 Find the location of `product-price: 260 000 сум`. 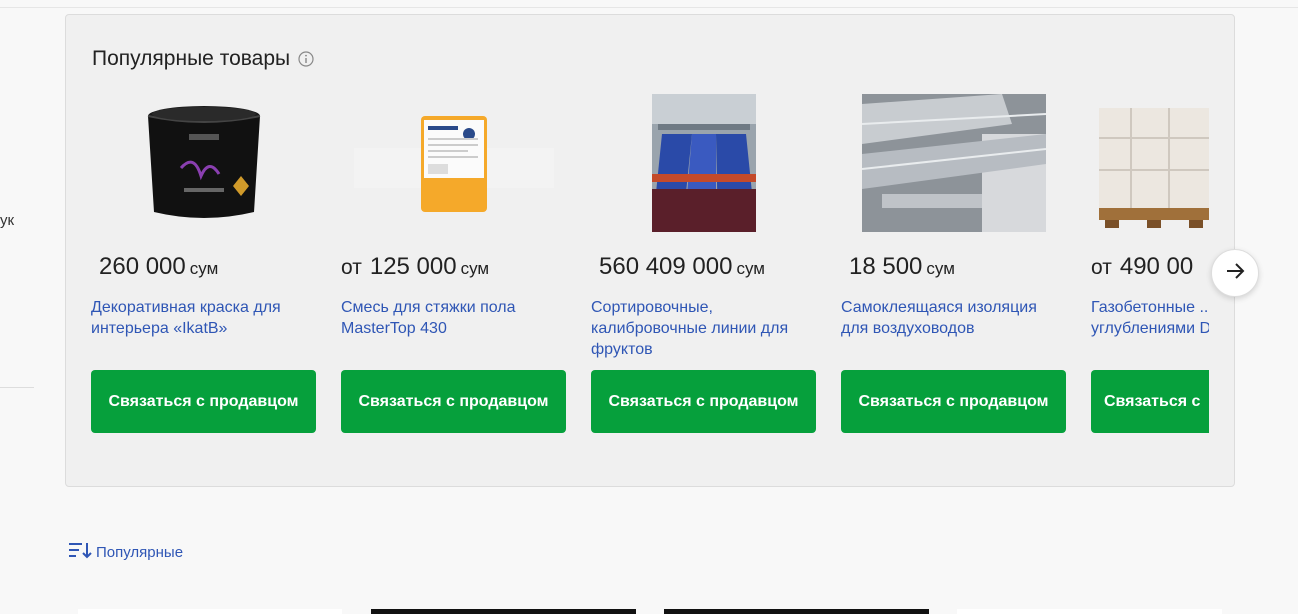

product-price: 260 000 сум is located at coordinates (154, 267).